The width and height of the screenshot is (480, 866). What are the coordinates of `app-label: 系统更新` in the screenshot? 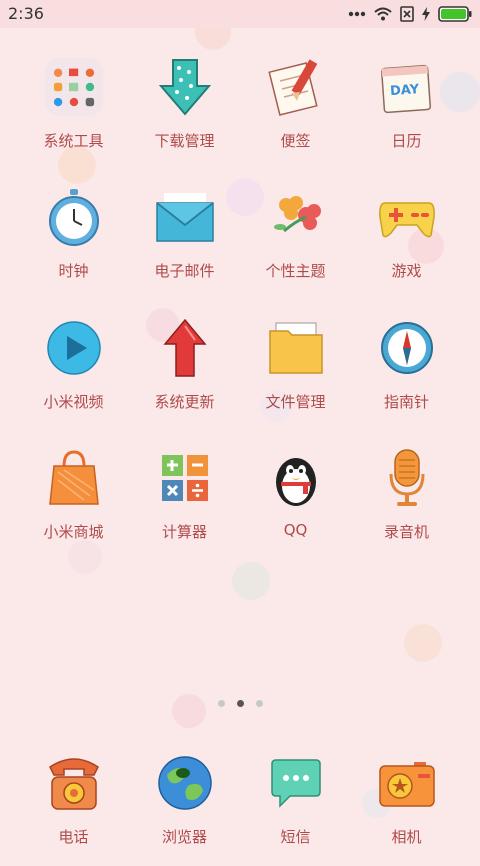 It's located at (184, 402).